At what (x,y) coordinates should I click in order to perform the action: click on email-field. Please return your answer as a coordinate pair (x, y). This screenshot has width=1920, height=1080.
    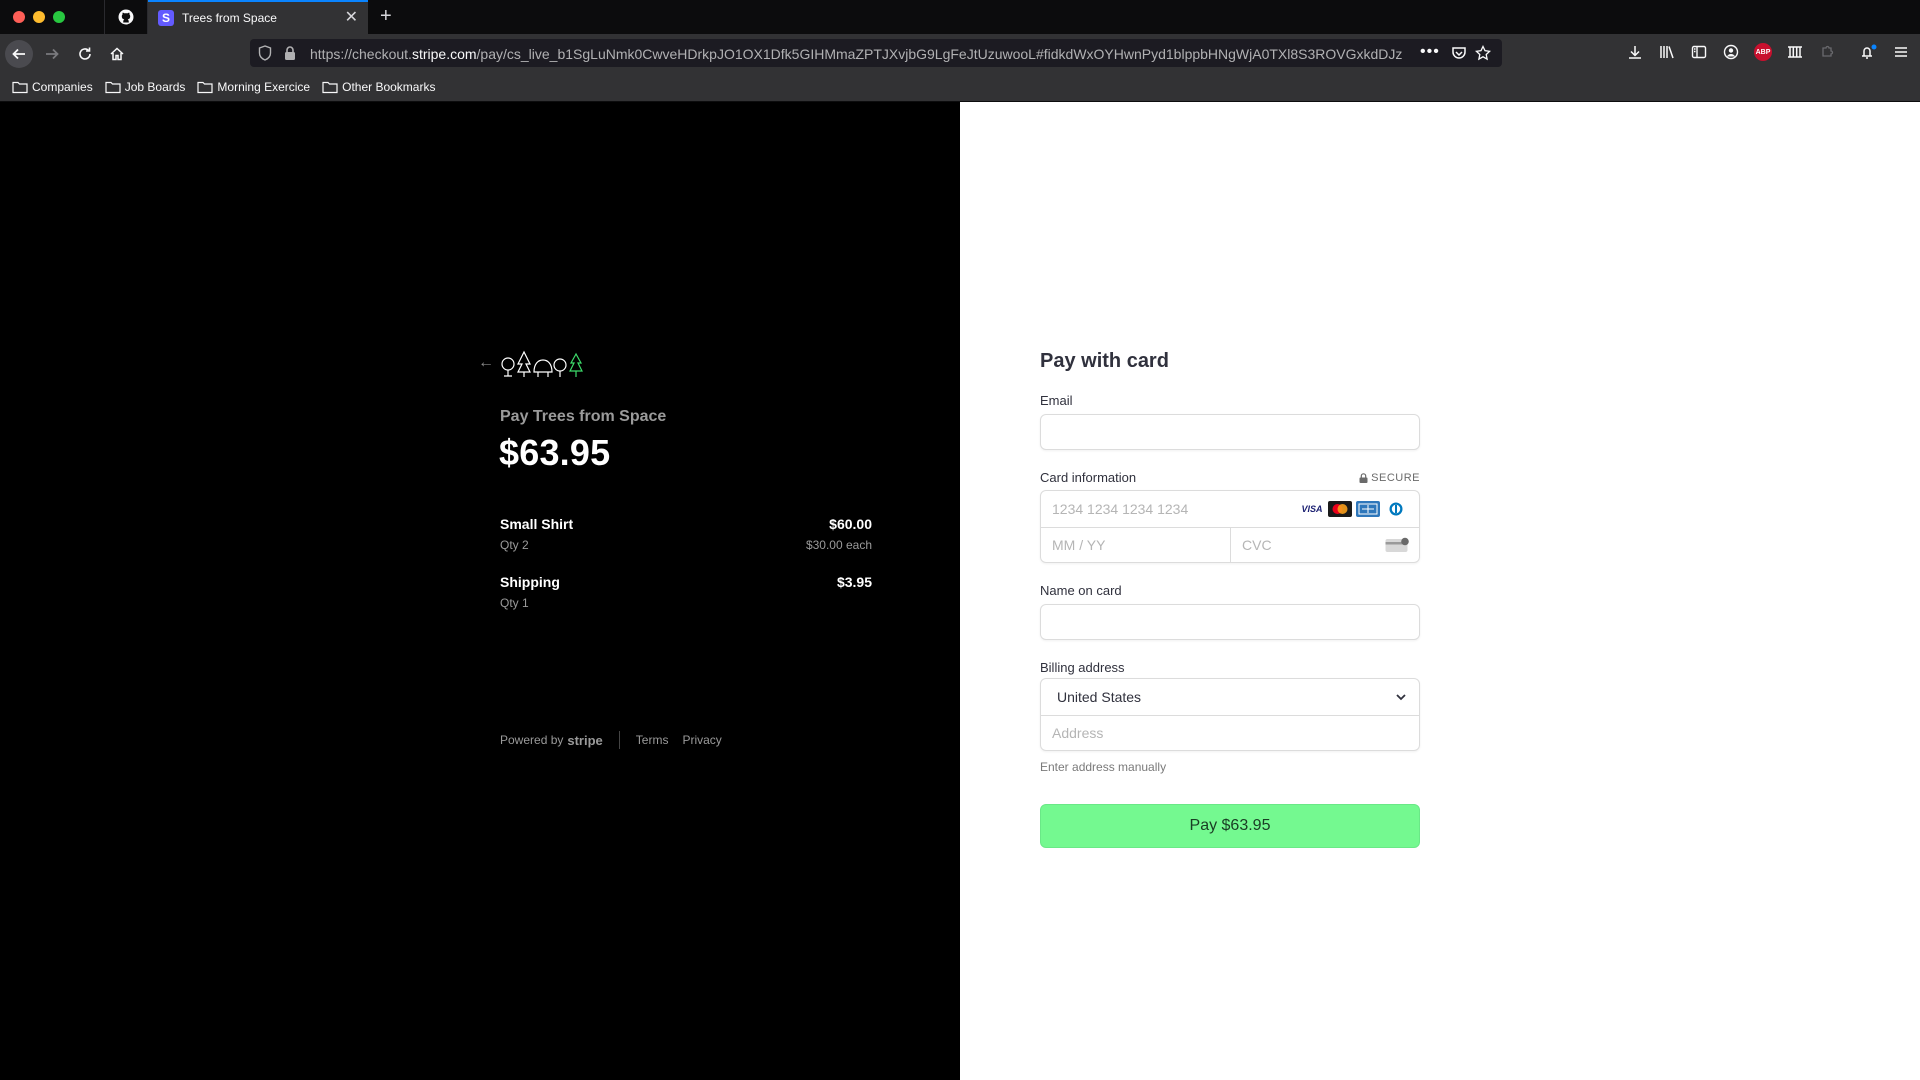
    Looking at the image, I should click on (1230, 432).